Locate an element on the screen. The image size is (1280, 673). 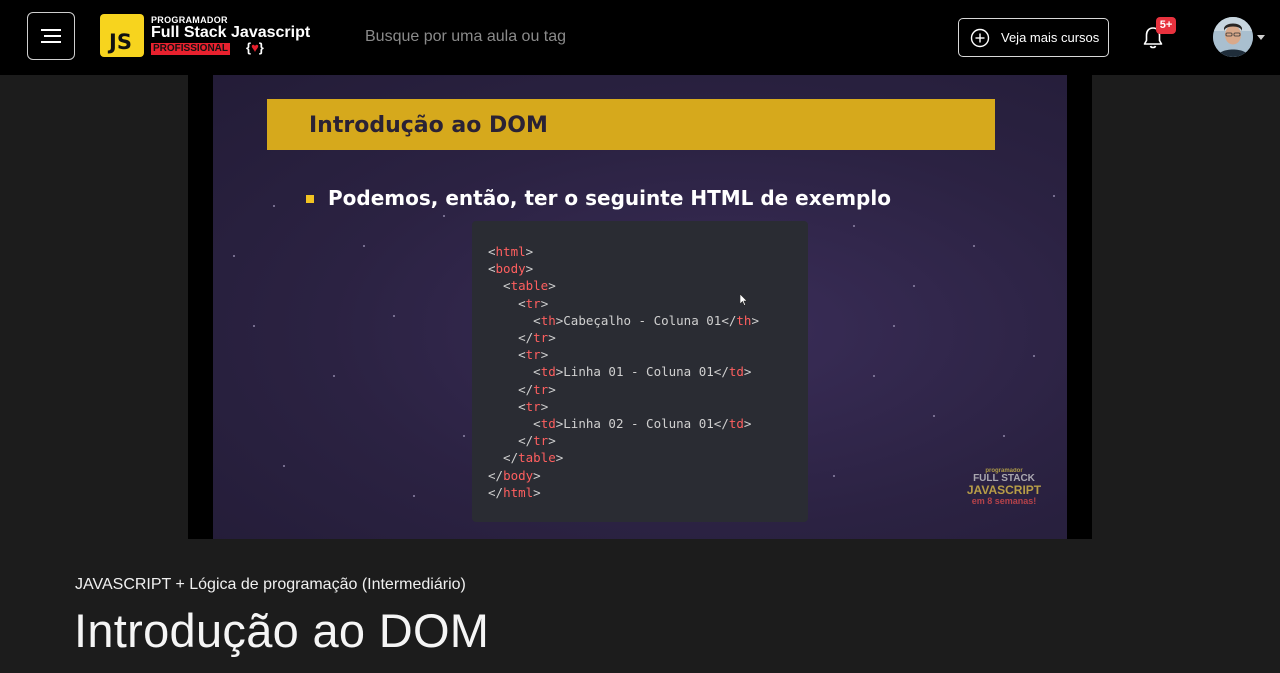
user-photo-icon is located at coordinates (1233, 37).